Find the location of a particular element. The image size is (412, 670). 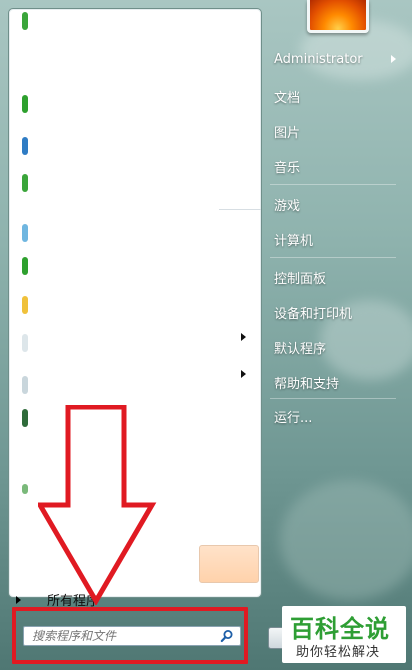

watermark-logo: 百科全说 助你轻松解决 is located at coordinates (344, 634).